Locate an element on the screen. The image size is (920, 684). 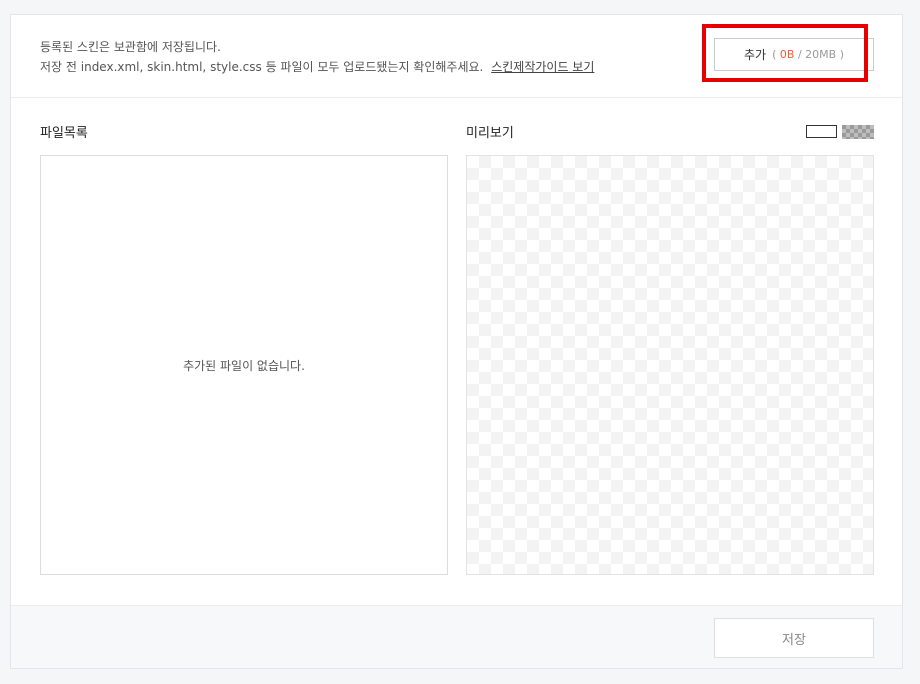
skin-guide-link: 스킨제작가이드 보기 is located at coordinates (542, 67).